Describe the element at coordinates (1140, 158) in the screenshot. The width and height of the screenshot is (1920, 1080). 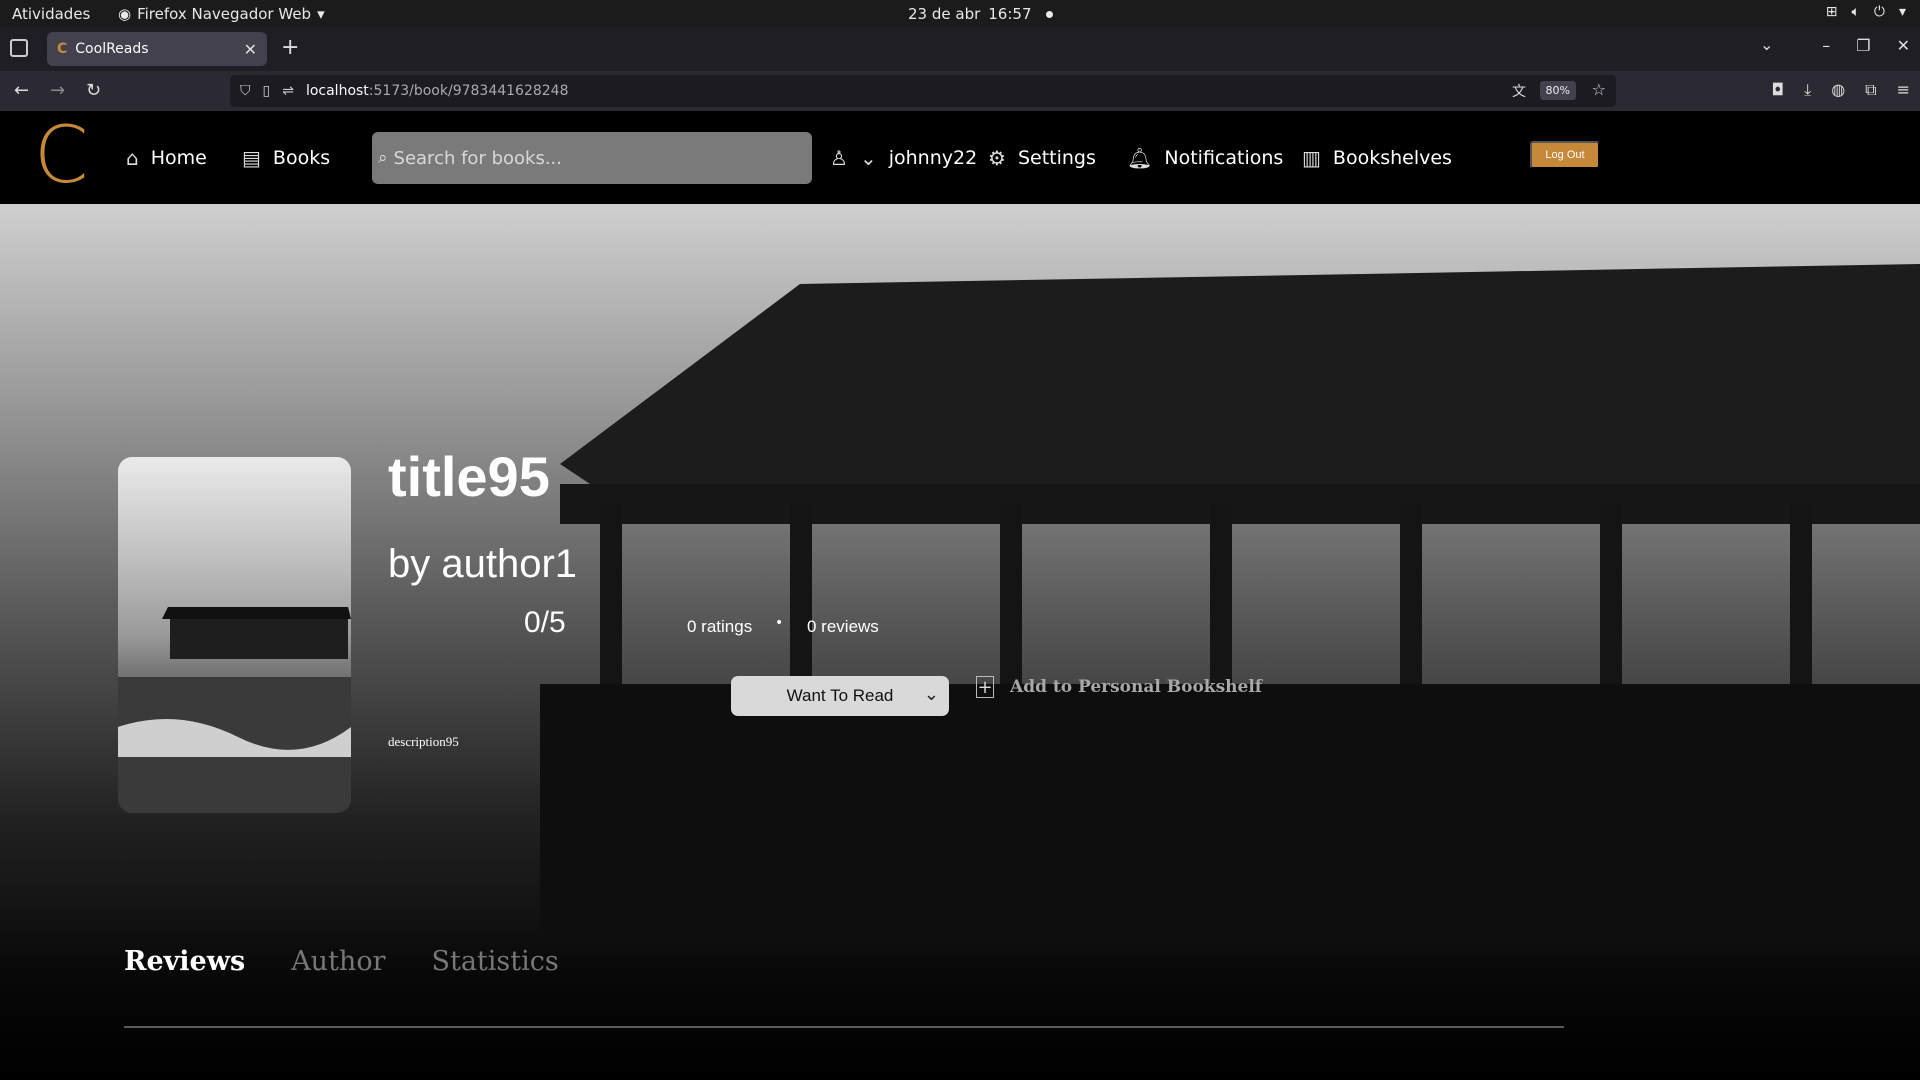
I see `bell-icon: 🔔︎` at that location.